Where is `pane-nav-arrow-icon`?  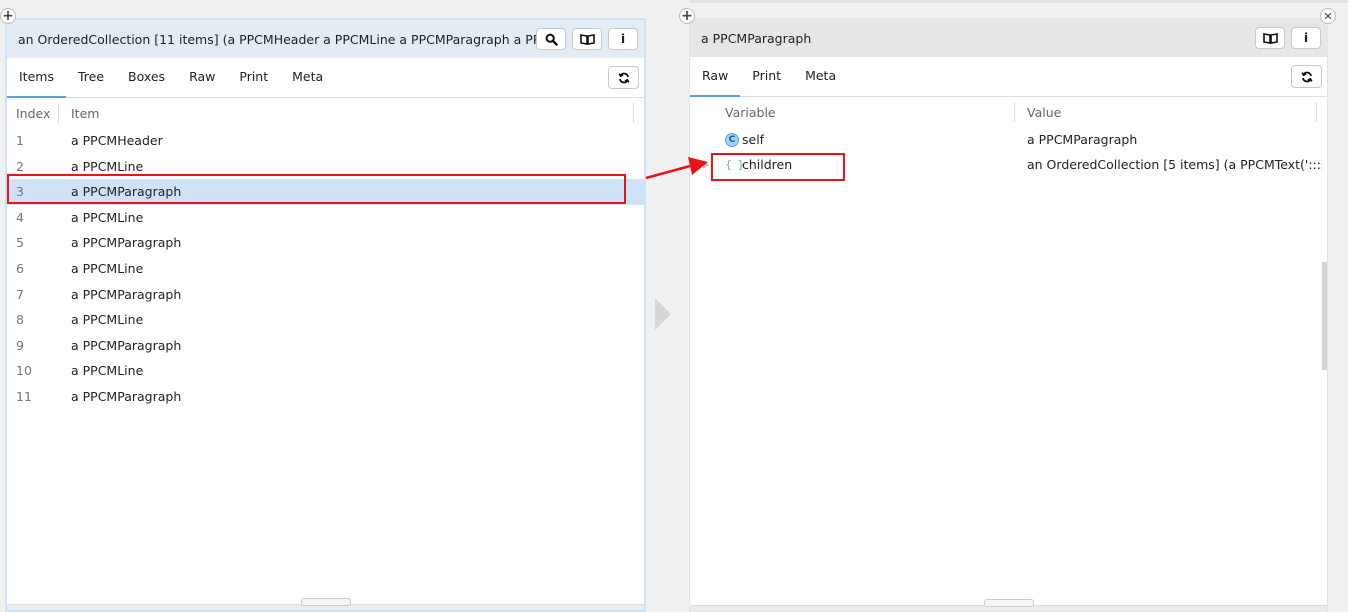
pane-nav-arrow-icon is located at coordinates (663, 314).